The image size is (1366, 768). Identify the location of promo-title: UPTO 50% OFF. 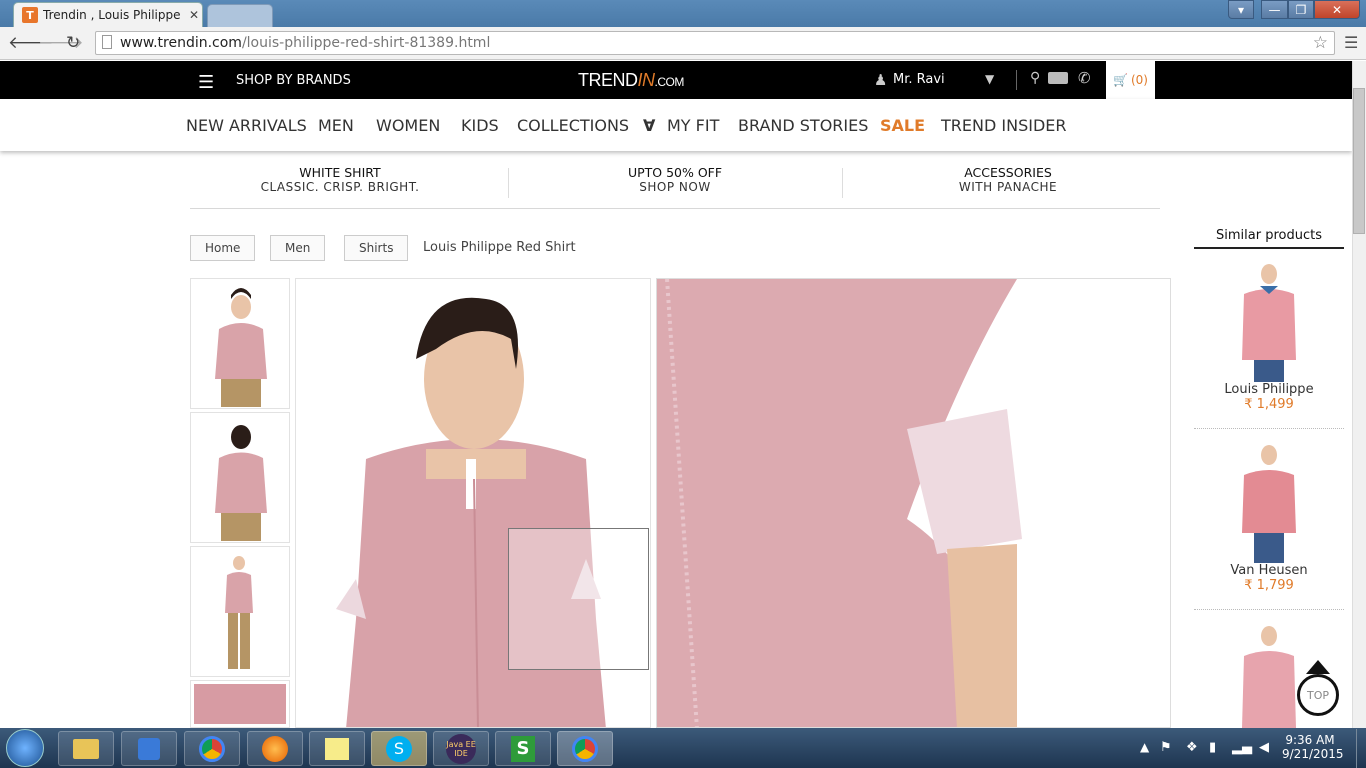
(675, 172).